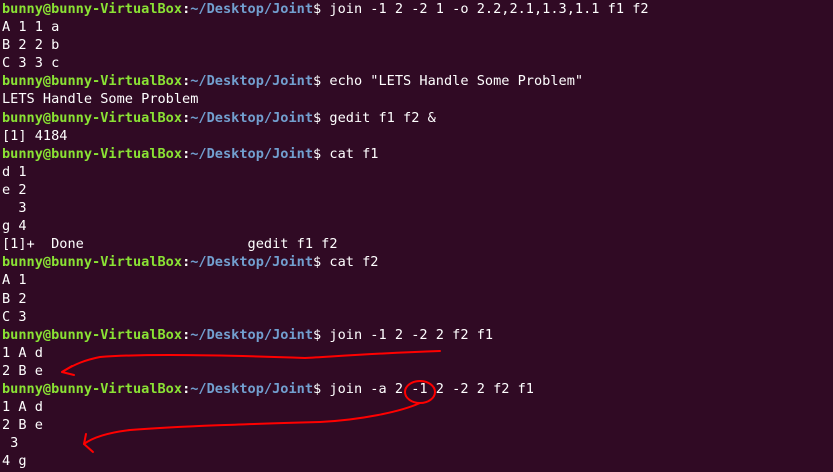  Describe the element at coordinates (100, 99) in the screenshot. I see `output-line: LETS Handle Some Problem` at that location.